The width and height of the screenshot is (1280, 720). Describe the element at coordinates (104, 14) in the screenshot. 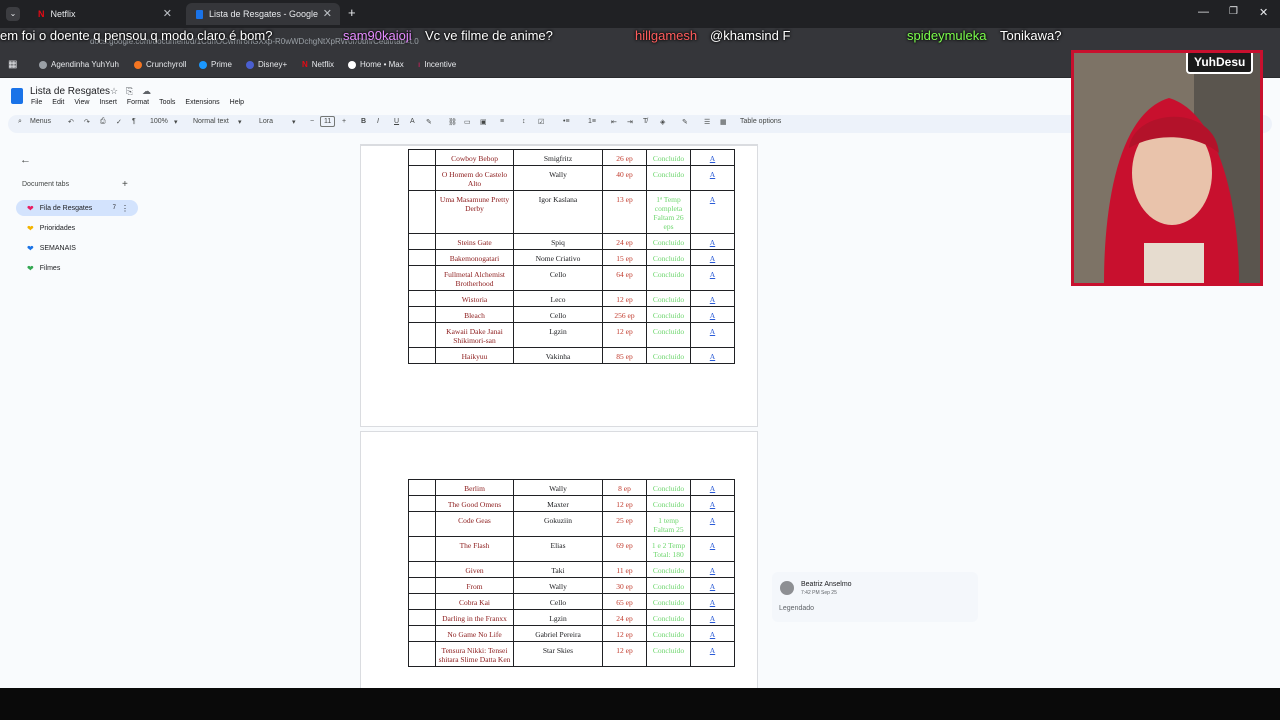

I see `browser-tab-netflix: N Netflix ✕` at that location.